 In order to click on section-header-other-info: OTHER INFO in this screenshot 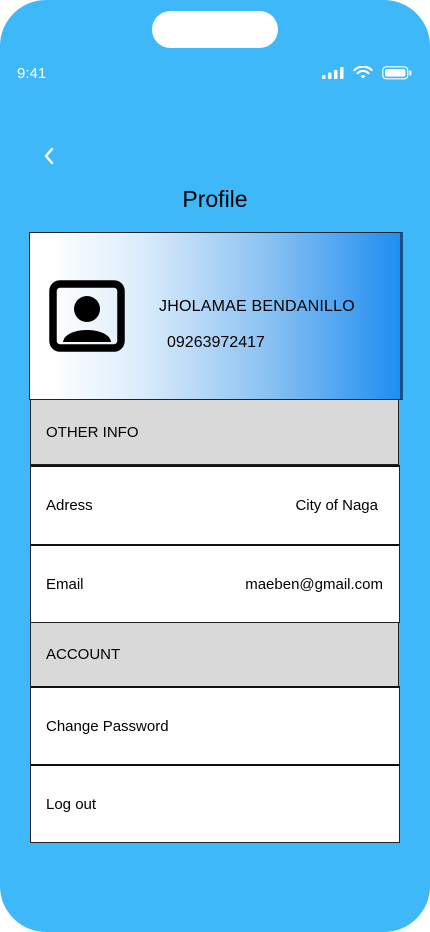, I will do `click(214, 432)`.